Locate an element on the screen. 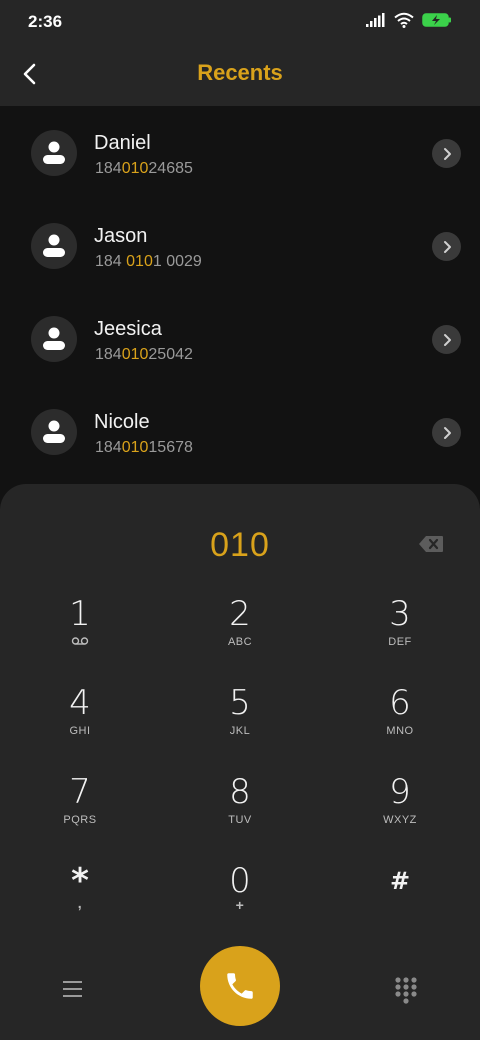 The height and width of the screenshot is (1040, 480). header: Recents is located at coordinates (240, 75).